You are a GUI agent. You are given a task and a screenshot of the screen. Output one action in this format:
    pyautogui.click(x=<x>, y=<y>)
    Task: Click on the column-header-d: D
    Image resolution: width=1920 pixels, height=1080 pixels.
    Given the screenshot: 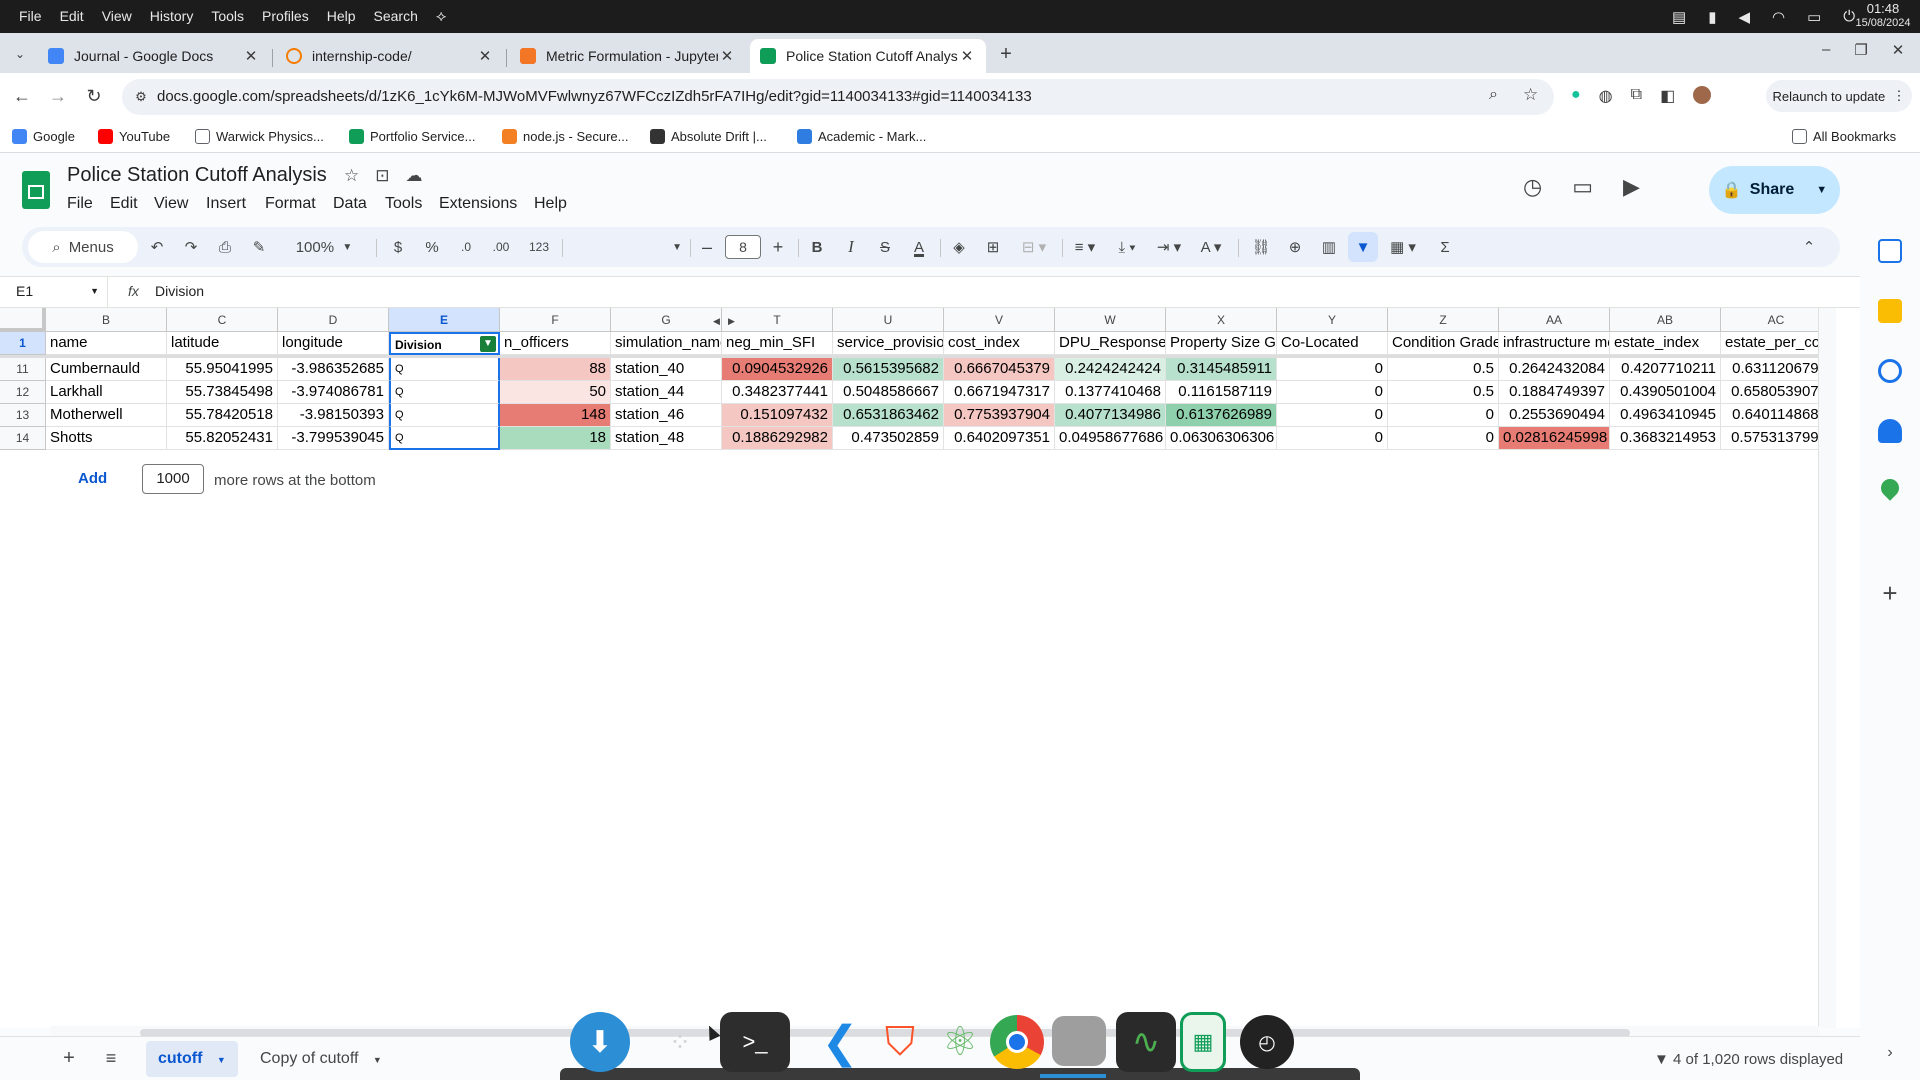 What is the action you would take?
    pyautogui.click(x=333, y=320)
    